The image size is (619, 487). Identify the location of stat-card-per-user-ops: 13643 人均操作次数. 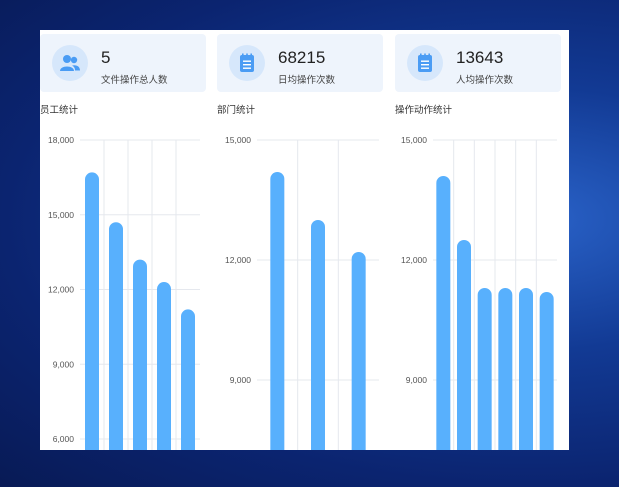
(478, 63).